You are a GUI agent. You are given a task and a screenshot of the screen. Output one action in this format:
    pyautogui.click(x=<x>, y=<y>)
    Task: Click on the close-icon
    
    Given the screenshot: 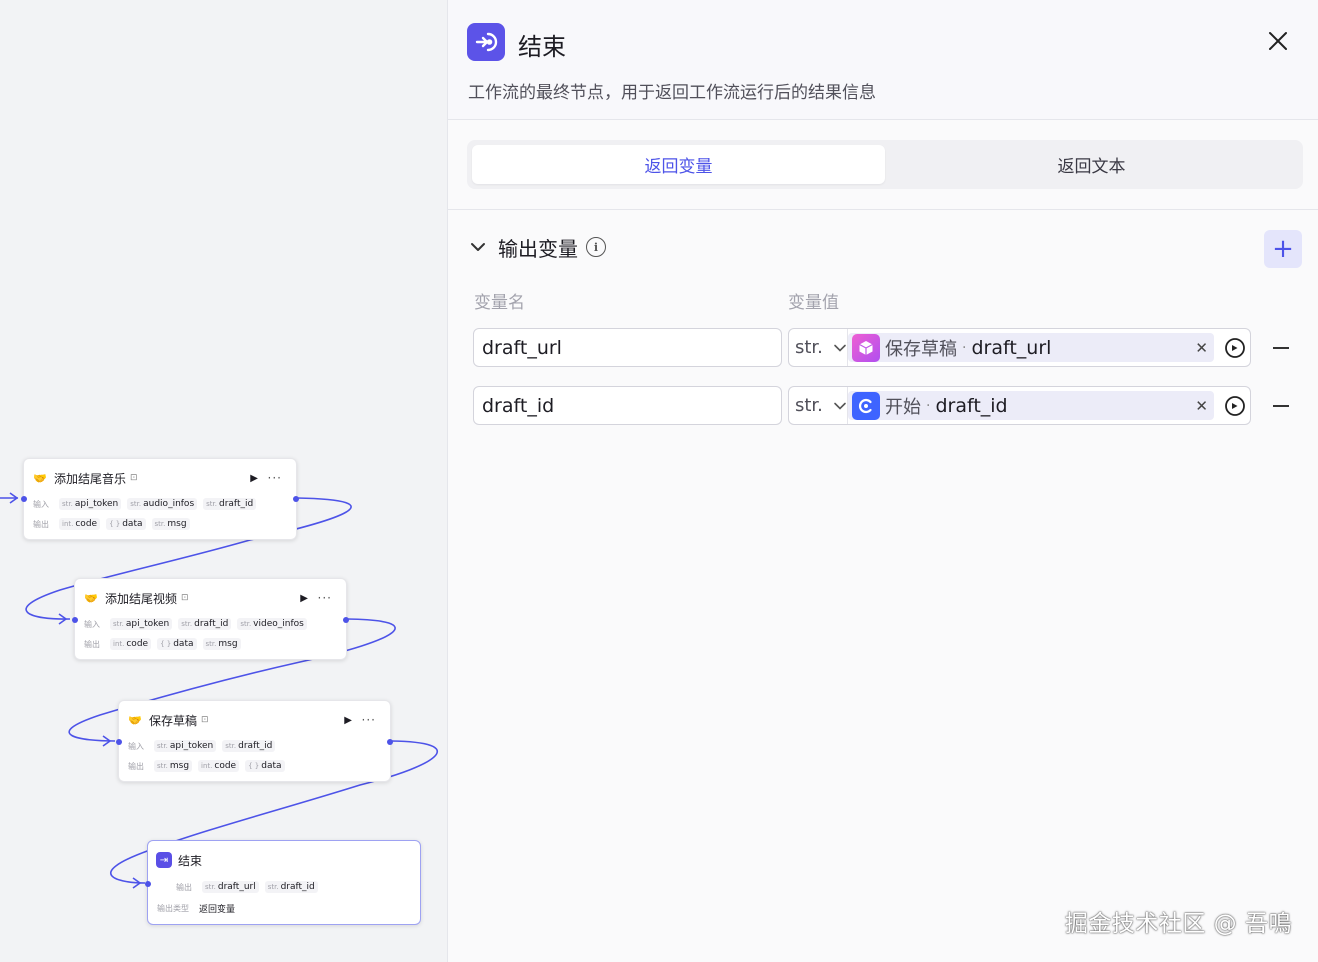 What is the action you would take?
    pyautogui.click(x=1278, y=41)
    